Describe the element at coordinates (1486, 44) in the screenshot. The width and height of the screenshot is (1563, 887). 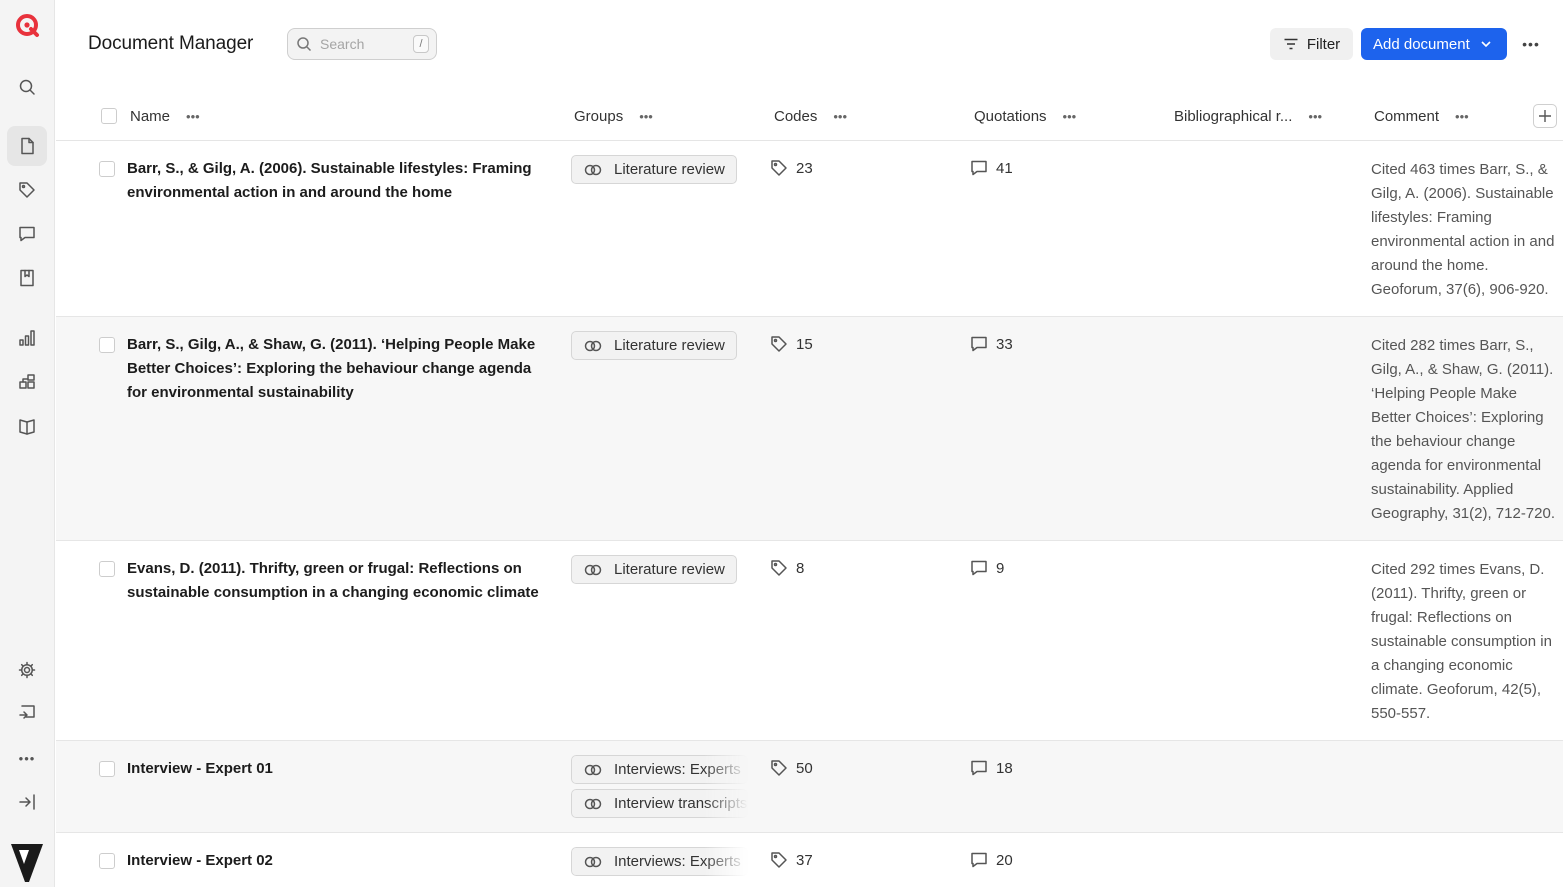
I see `chevron-down-icon` at that location.